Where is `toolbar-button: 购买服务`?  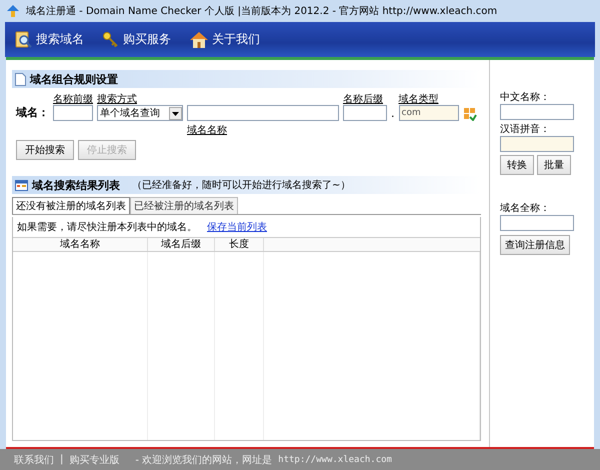 toolbar-button: 购买服务 is located at coordinates (136, 39).